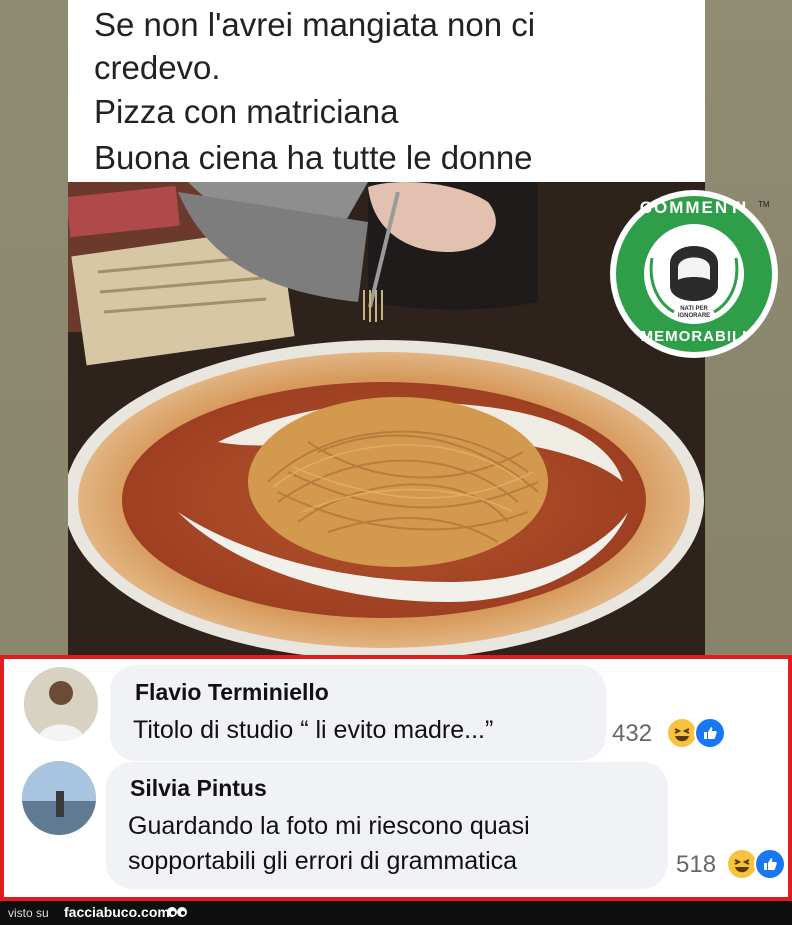 This screenshot has height=925, width=792. I want to click on reaction-count: 518, so click(696, 865).